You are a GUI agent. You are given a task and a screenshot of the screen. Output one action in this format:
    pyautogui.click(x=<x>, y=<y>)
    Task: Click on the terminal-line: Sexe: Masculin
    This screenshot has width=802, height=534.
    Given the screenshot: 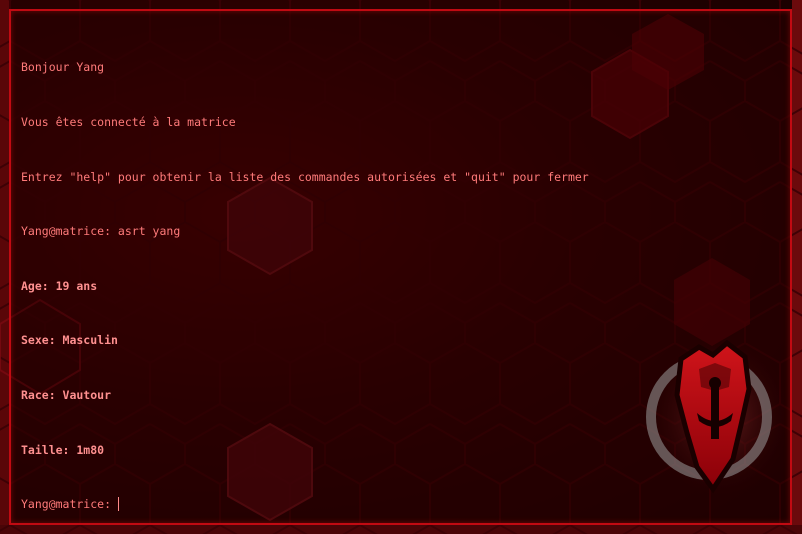 What is the action you would take?
    pyautogui.click(x=69, y=340)
    